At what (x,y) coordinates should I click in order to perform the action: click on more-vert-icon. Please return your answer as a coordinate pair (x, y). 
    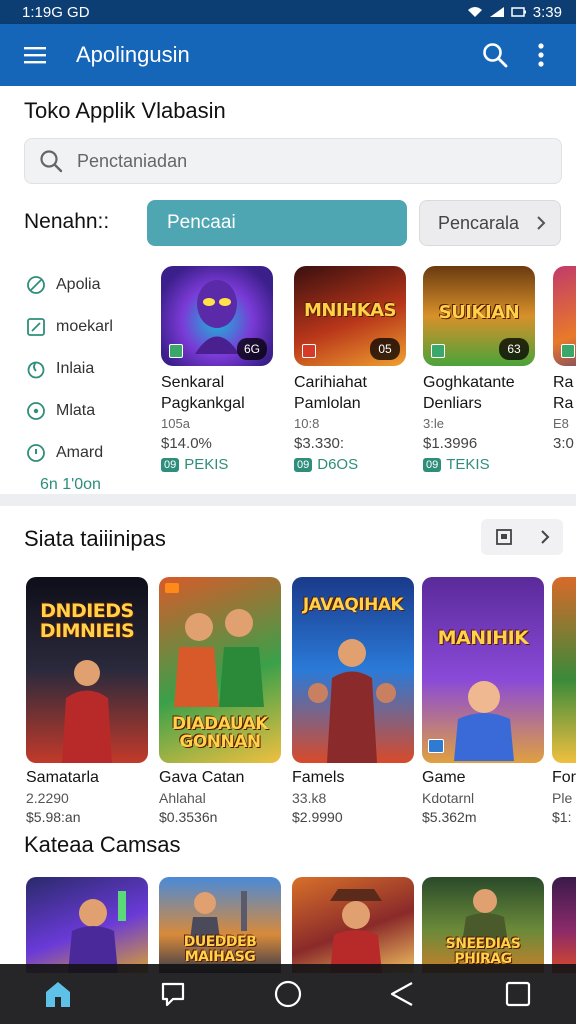
    Looking at the image, I should click on (541, 55).